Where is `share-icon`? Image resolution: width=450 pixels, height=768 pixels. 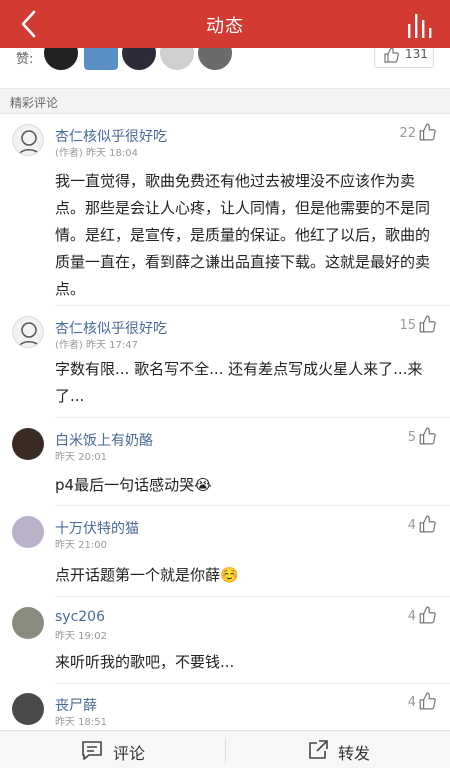
share-icon is located at coordinates (318, 749).